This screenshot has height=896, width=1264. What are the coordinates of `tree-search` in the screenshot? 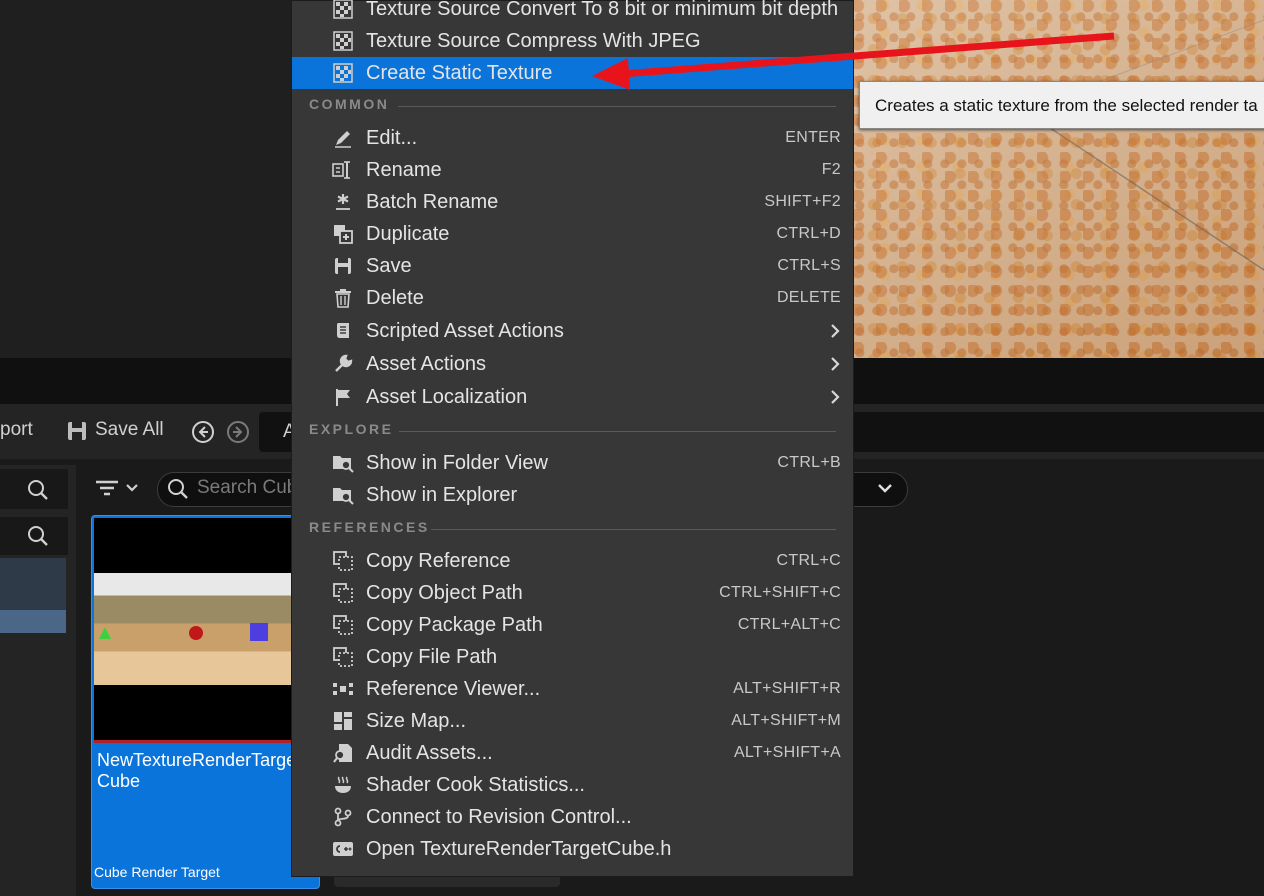 It's located at (34, 536).